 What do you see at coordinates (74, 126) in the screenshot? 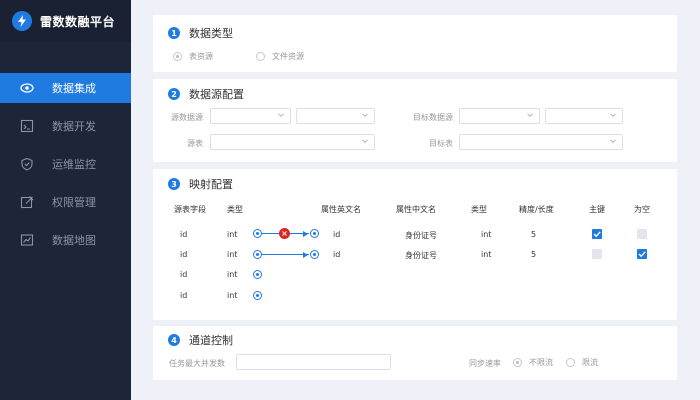
I see `sidebar-item-label: 数据开发` at bounding box center [74, 126].